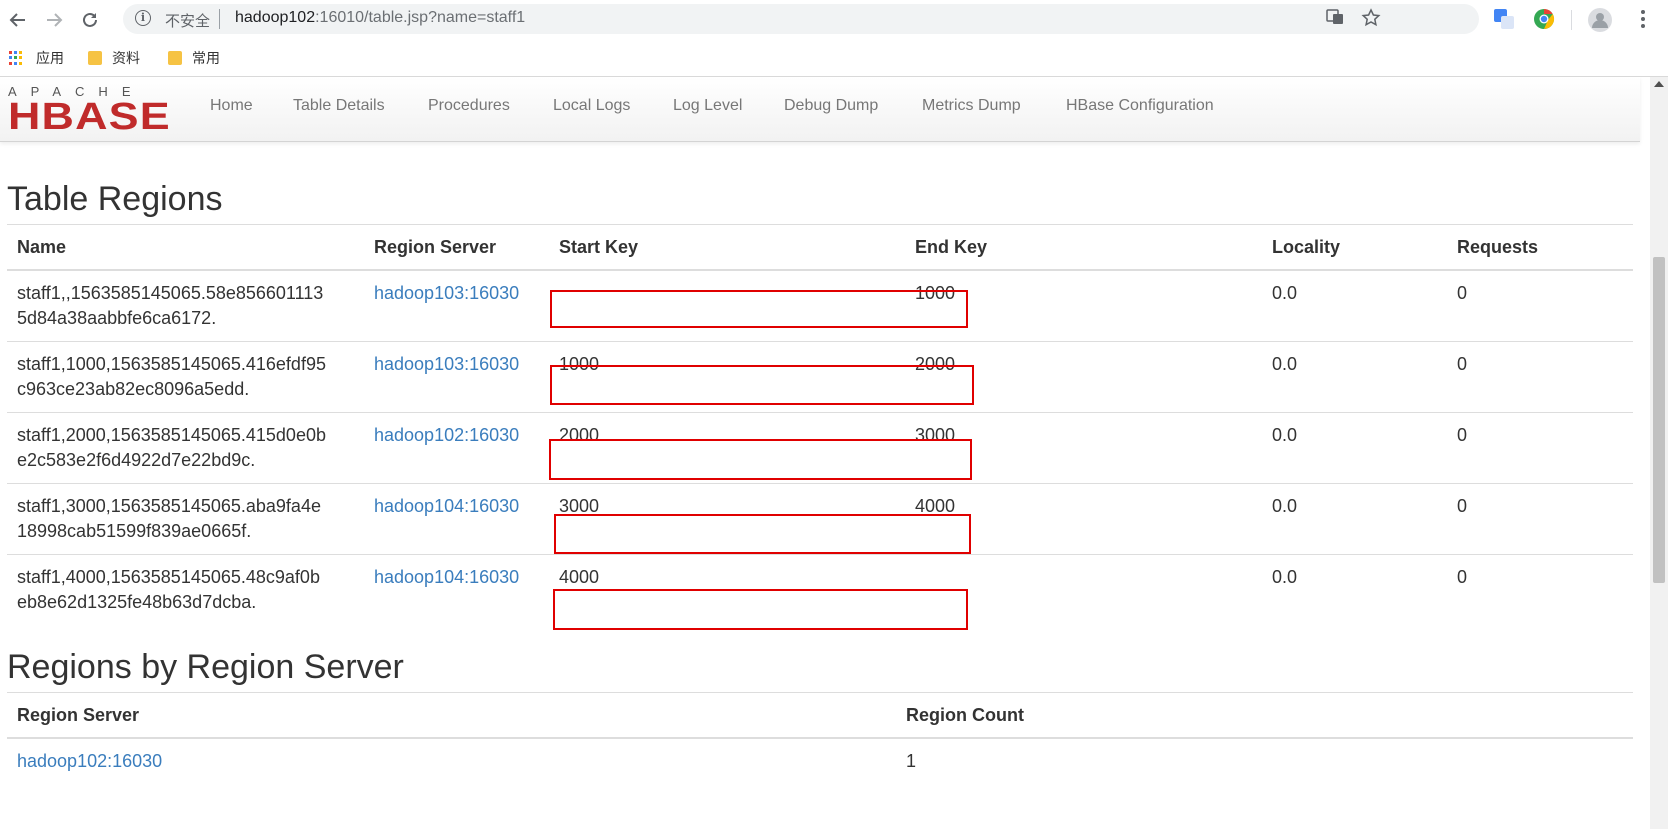 This screenshot has width=1668, height=829. What do you see at coordinates (1643, 19) in the screenshot?
I see `menu-kebab-icon` at bounding box center [1643, 19].